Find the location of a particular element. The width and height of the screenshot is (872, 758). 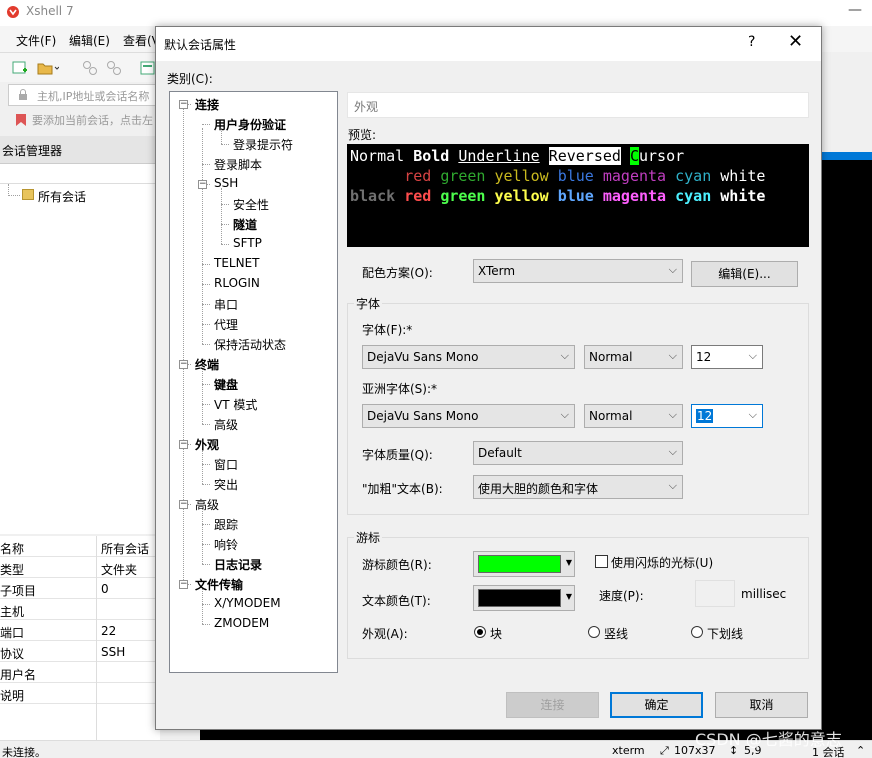

tree-item: 用户身份验证 is located at coordinates (250, 124).